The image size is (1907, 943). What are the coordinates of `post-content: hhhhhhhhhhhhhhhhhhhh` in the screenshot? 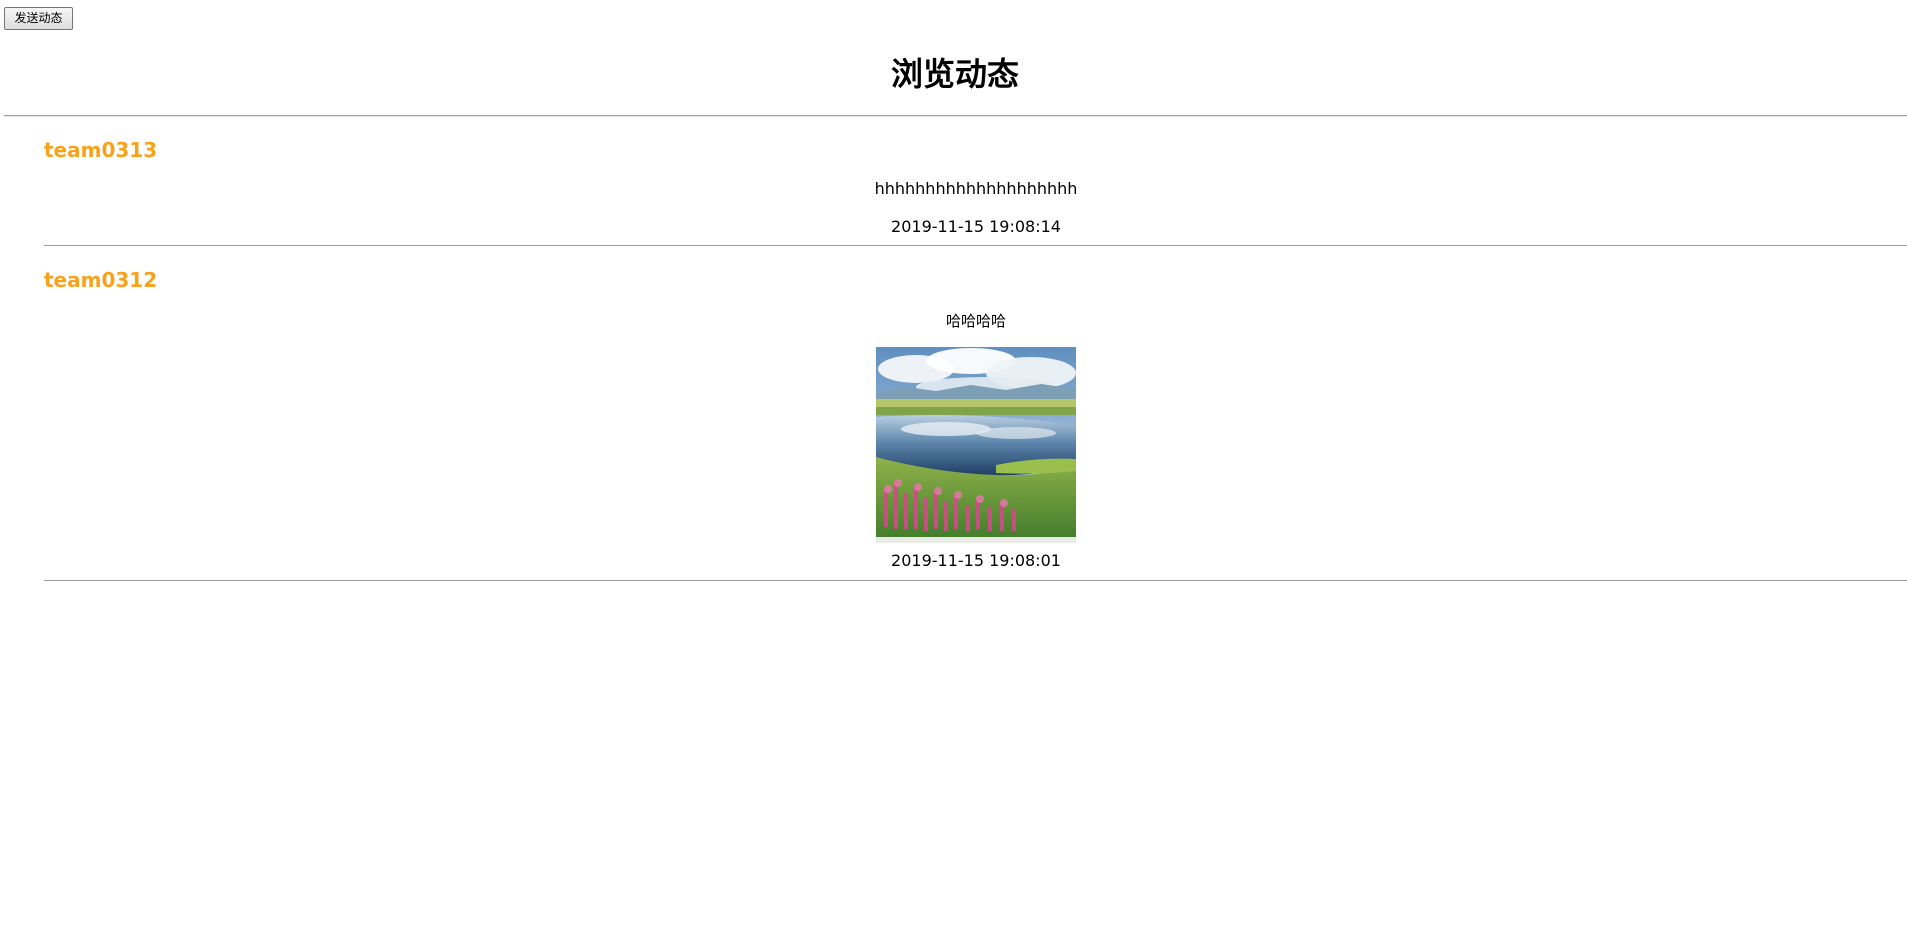 It's located at (976, 188).